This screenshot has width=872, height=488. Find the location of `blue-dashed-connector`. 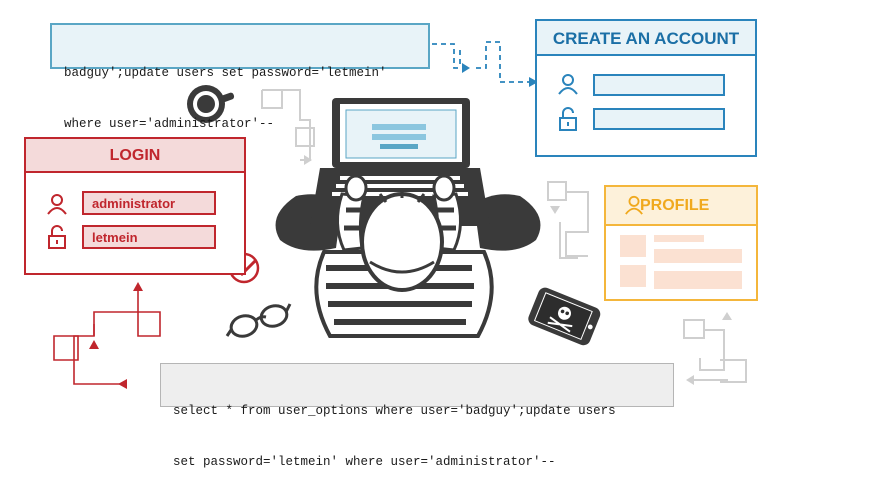

blue-dashed-connector is located at coordinates (481, 62).